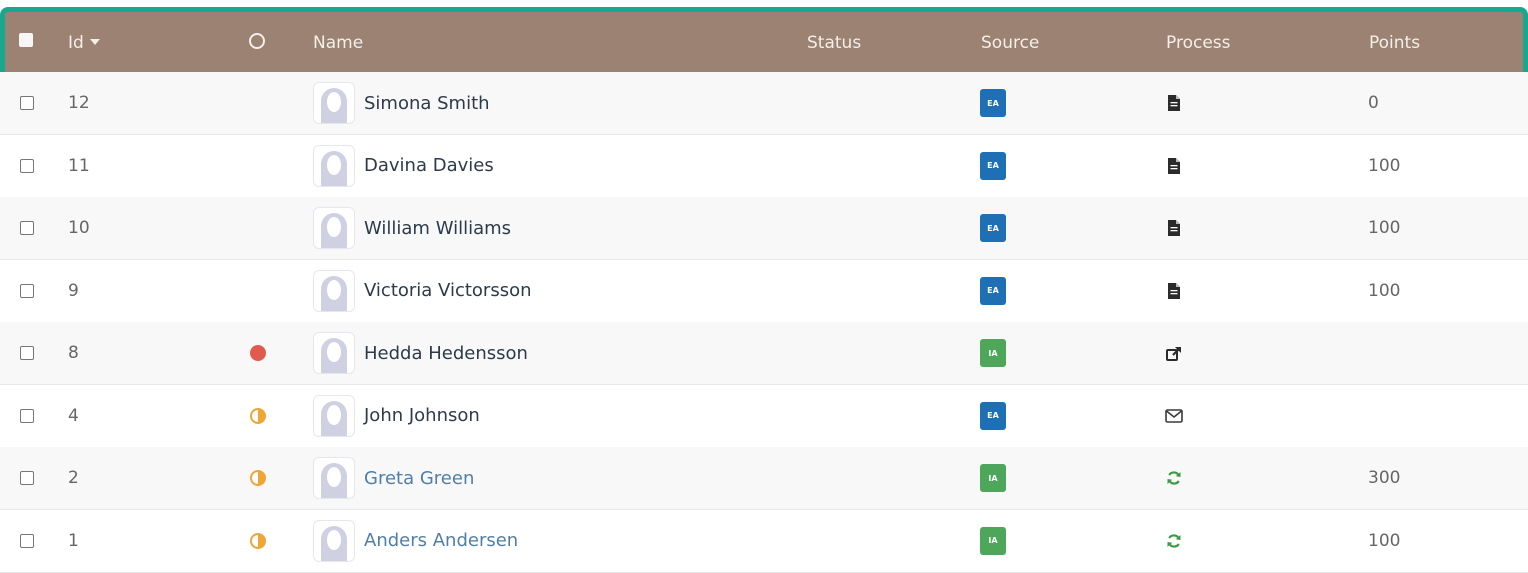  I want to click on row-points: 300, so click(1384, 478).